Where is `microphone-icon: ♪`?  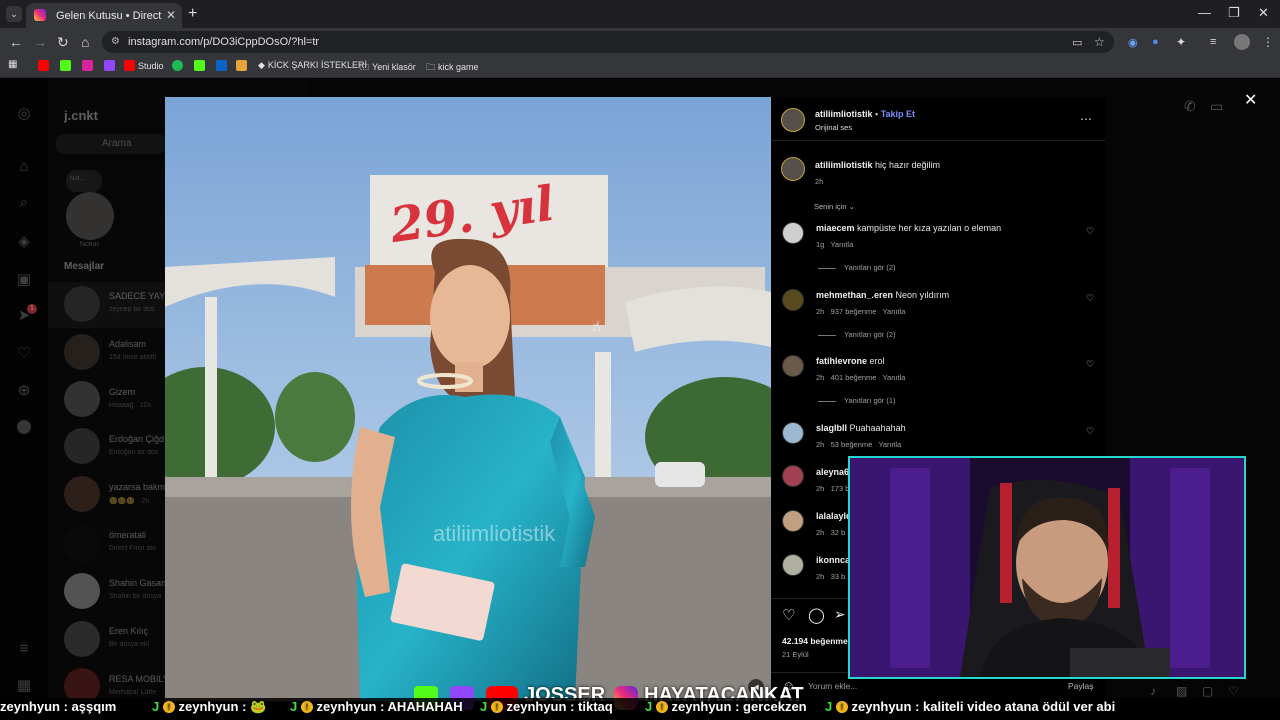 microphone-icon: ♪ is located at coordinates (1153, 691).